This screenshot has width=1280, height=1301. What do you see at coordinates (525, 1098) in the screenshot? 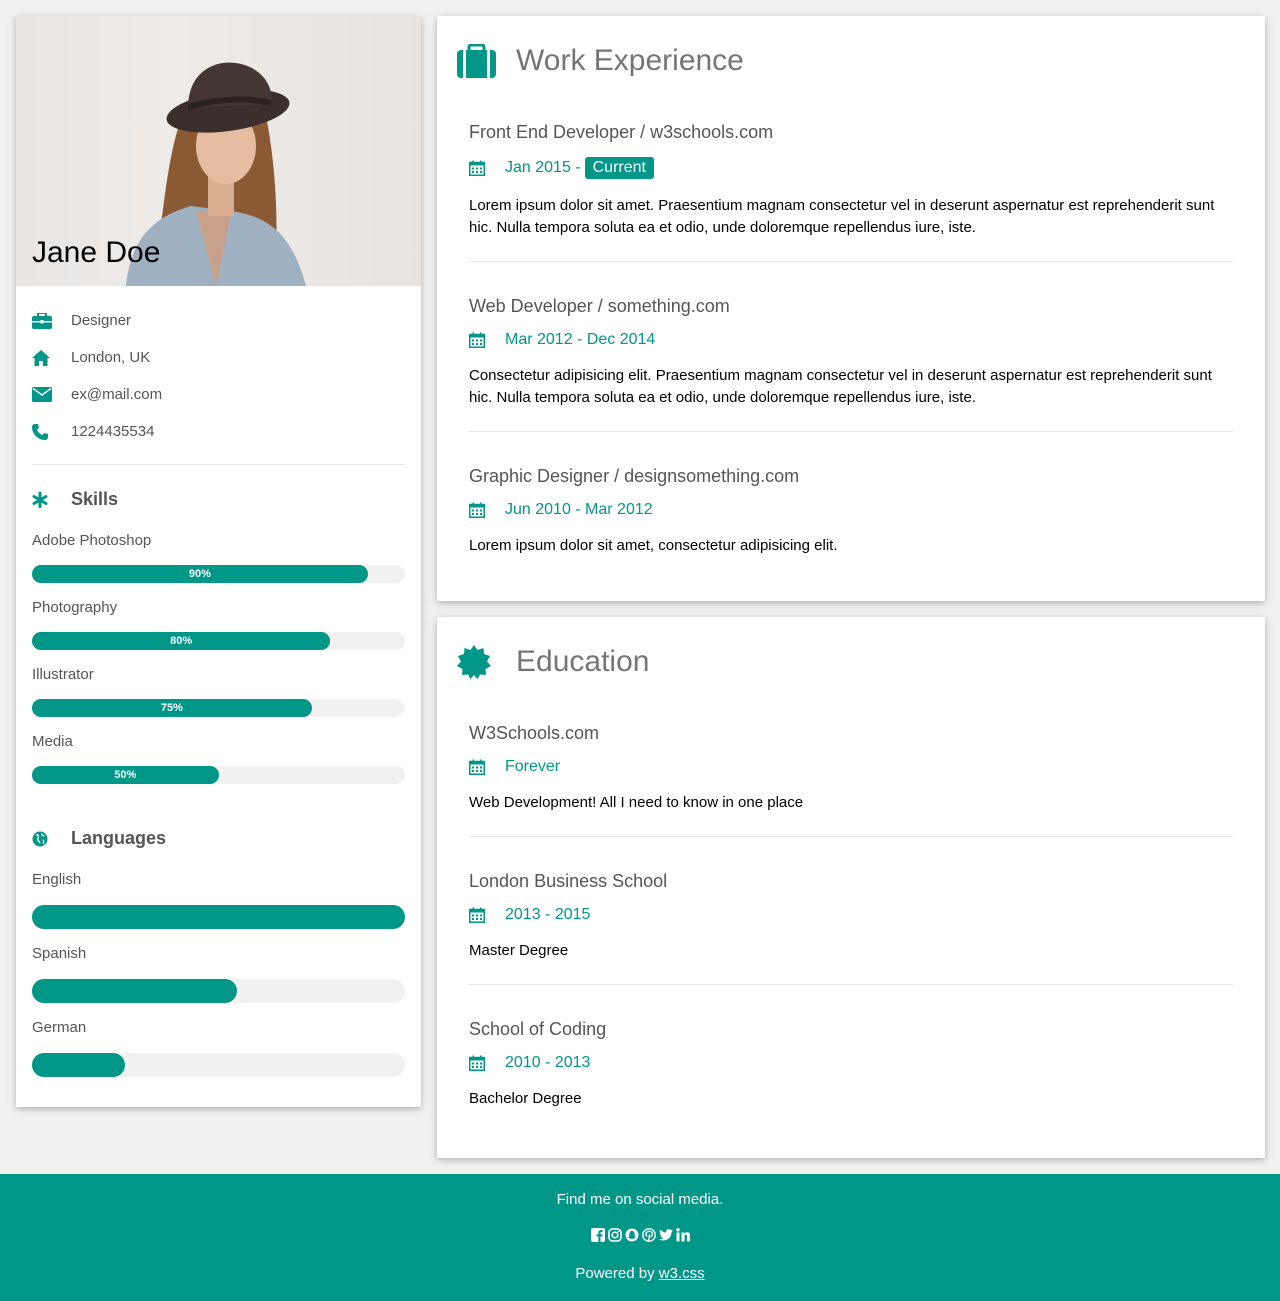
I see `entry-description: Bachelor Degree` at bounding box center [525, 1098].